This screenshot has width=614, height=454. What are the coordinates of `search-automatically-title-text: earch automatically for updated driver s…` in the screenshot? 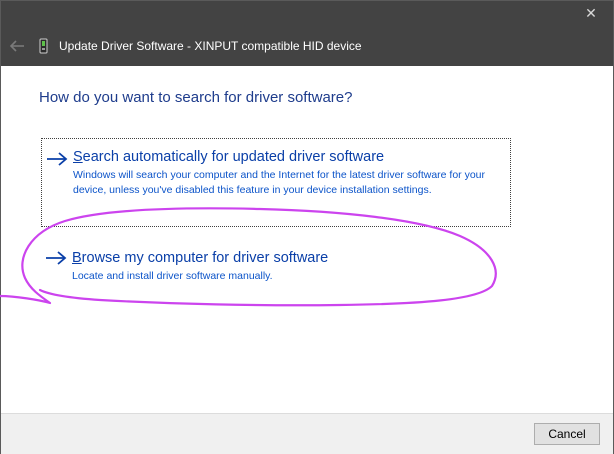 It's located at (233, 157).